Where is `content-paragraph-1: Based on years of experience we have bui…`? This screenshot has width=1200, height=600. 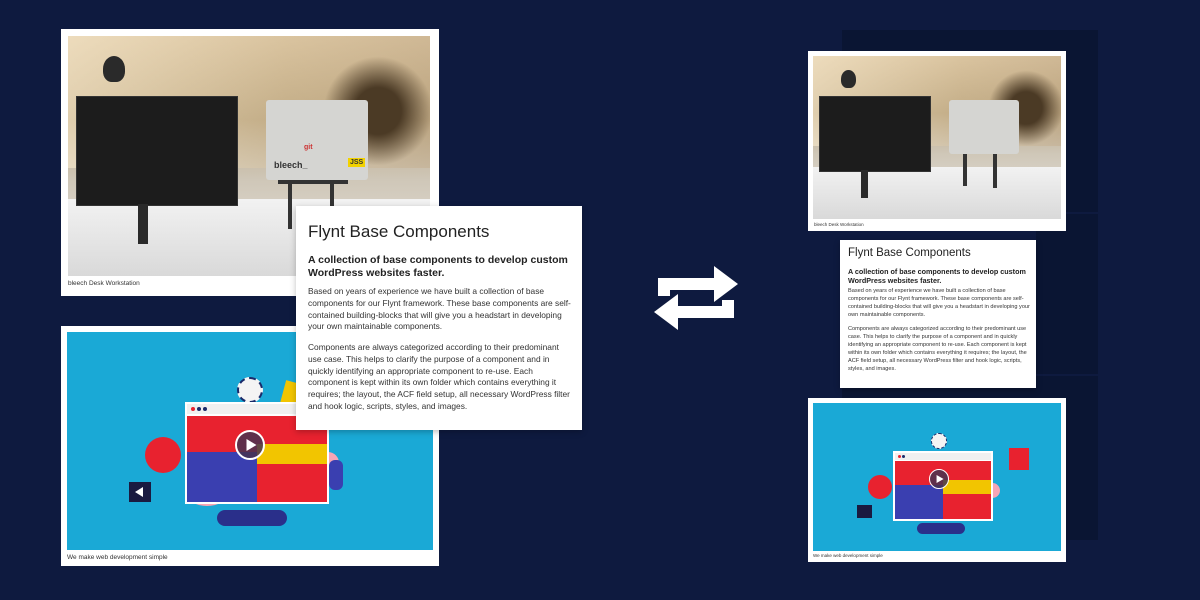
content-paragraph-1: Based on years of experience we have bui… is located at coordinates (439, 309).